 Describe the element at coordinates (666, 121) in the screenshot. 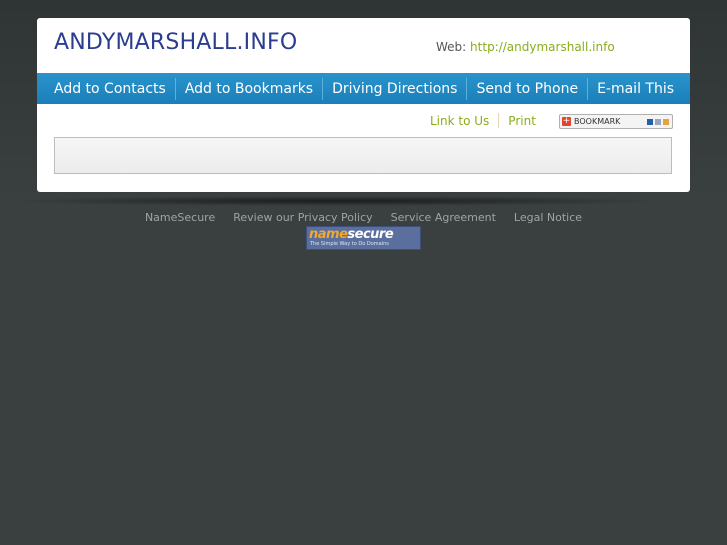

I see `fave-icon` at that location.